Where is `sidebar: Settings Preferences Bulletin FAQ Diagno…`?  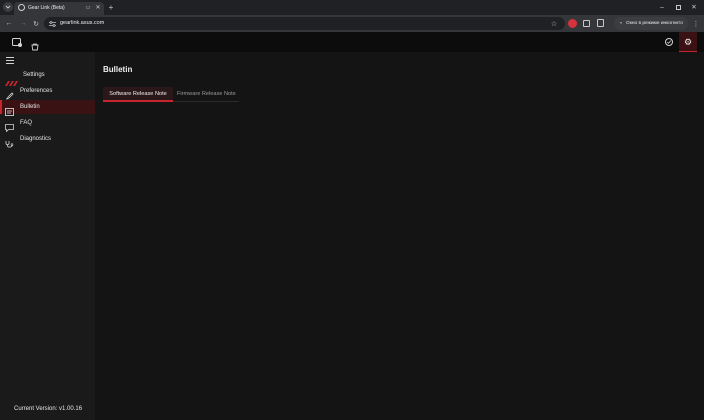 sidebar: Settings Preferences Bulletin FAQ Diagno… is located at coordinates (47, 236).